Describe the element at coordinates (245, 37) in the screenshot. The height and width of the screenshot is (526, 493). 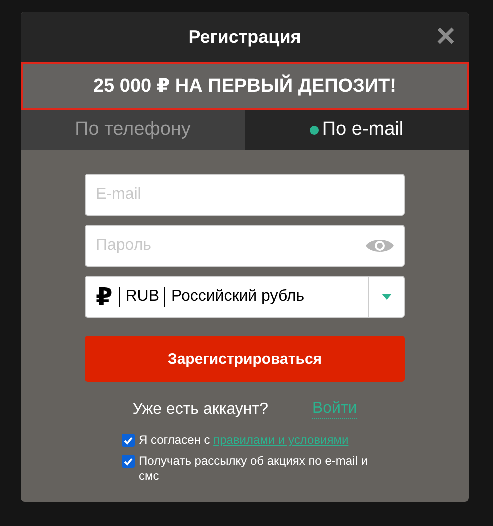
I see `dialog-title: Регистрация` at that location.